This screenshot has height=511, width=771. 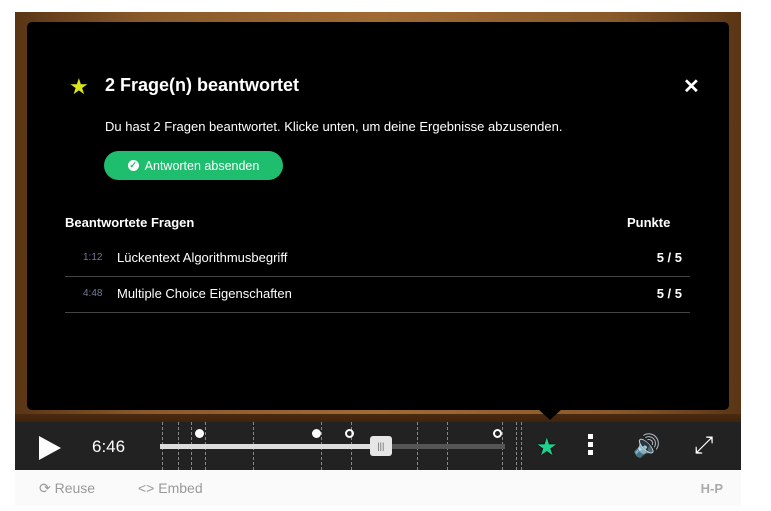 I want to click on answered-questions-header: Beantwortete Fragen, so click(x=130, y=222).